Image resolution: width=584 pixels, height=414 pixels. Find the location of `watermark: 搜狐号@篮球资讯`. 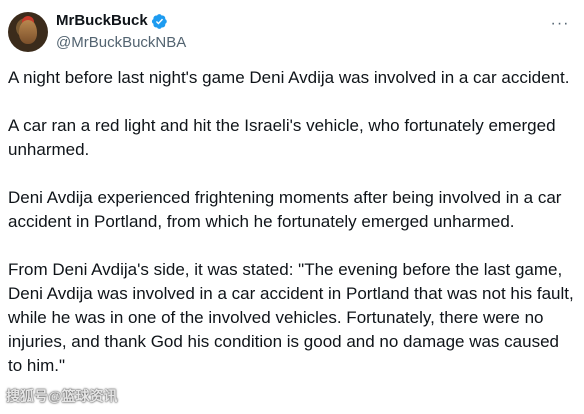

watermark: 搜狐号@篮球资讯 is located at coordinates (62, 396).